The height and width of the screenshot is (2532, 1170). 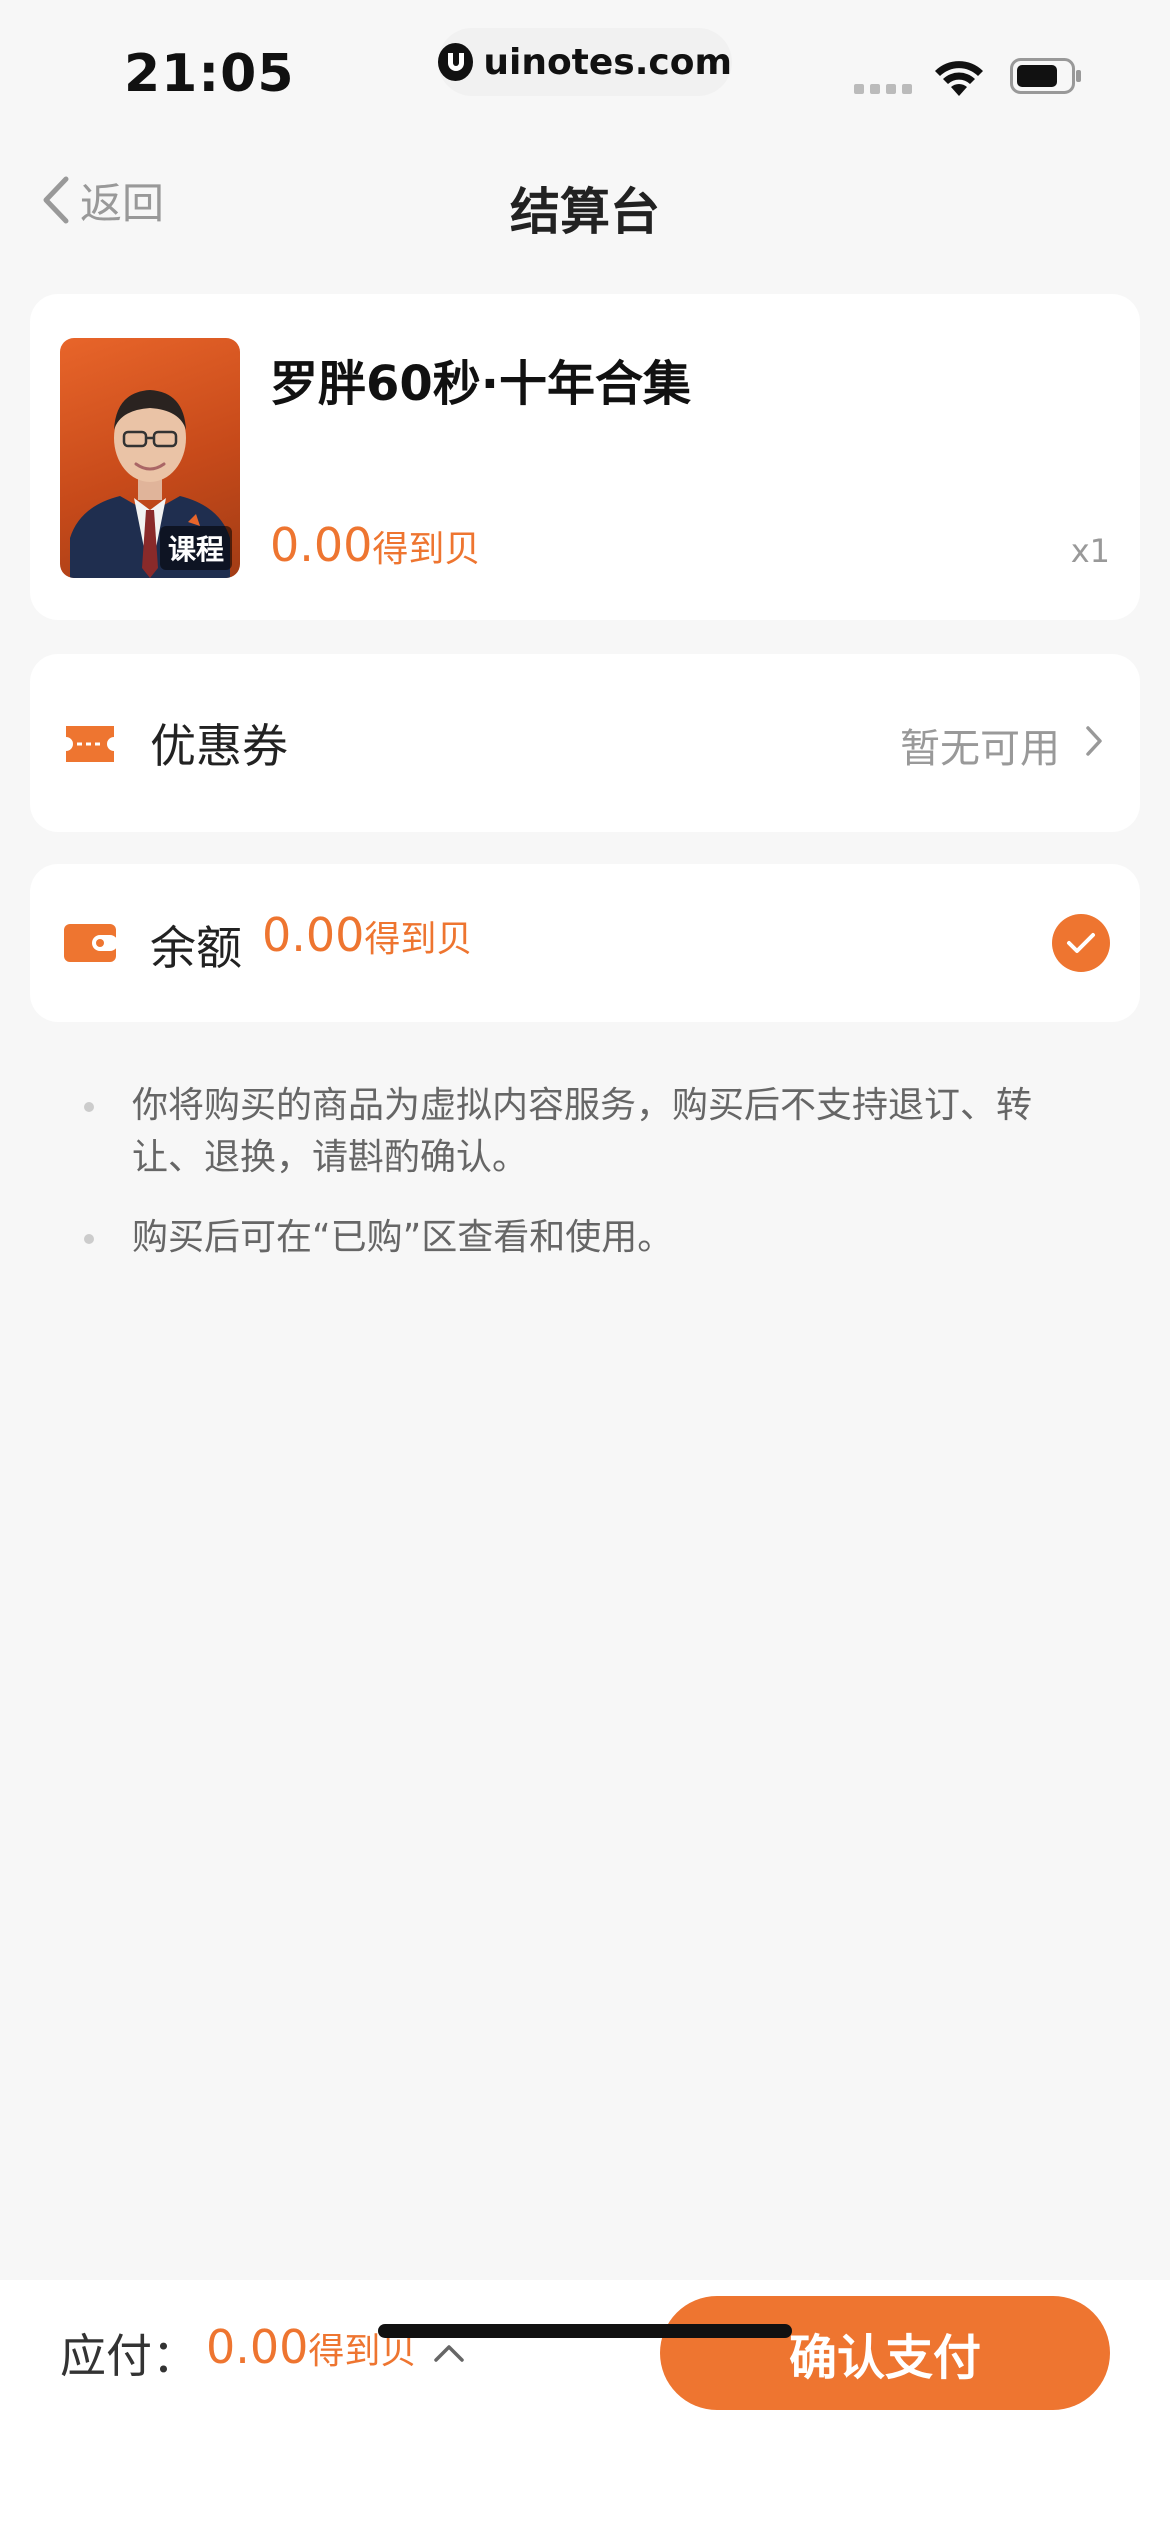 I want to click on payable-amount-value: 0.00, so click(x=257, y=2347).